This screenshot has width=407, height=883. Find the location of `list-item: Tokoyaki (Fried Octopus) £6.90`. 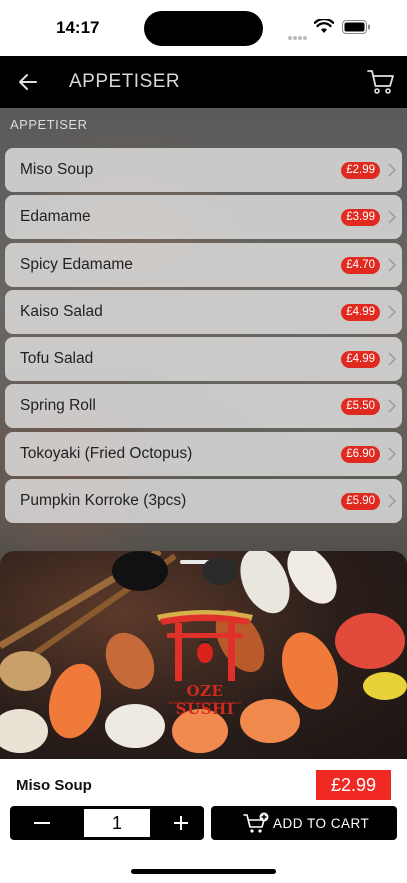

list-item: Tokoyaki (Fried Octopus) £6.90 is located at coordinates (203, 453).